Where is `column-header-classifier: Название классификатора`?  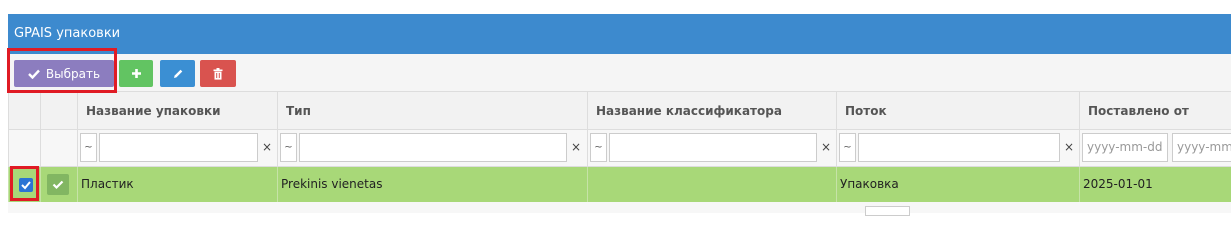
column-header-classifier: Название классификатора is located at coordinates (711, 110).